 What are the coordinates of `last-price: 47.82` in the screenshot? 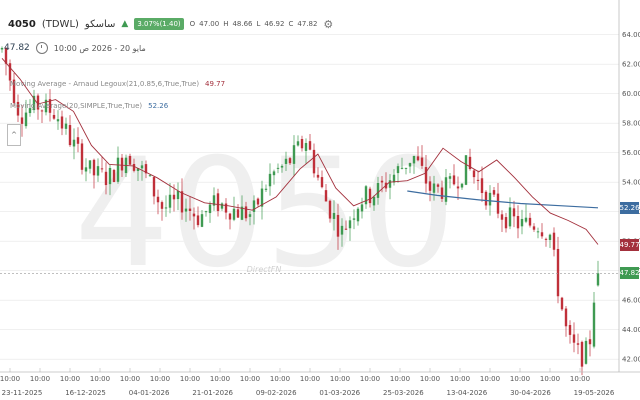 It's located at (17, 48).